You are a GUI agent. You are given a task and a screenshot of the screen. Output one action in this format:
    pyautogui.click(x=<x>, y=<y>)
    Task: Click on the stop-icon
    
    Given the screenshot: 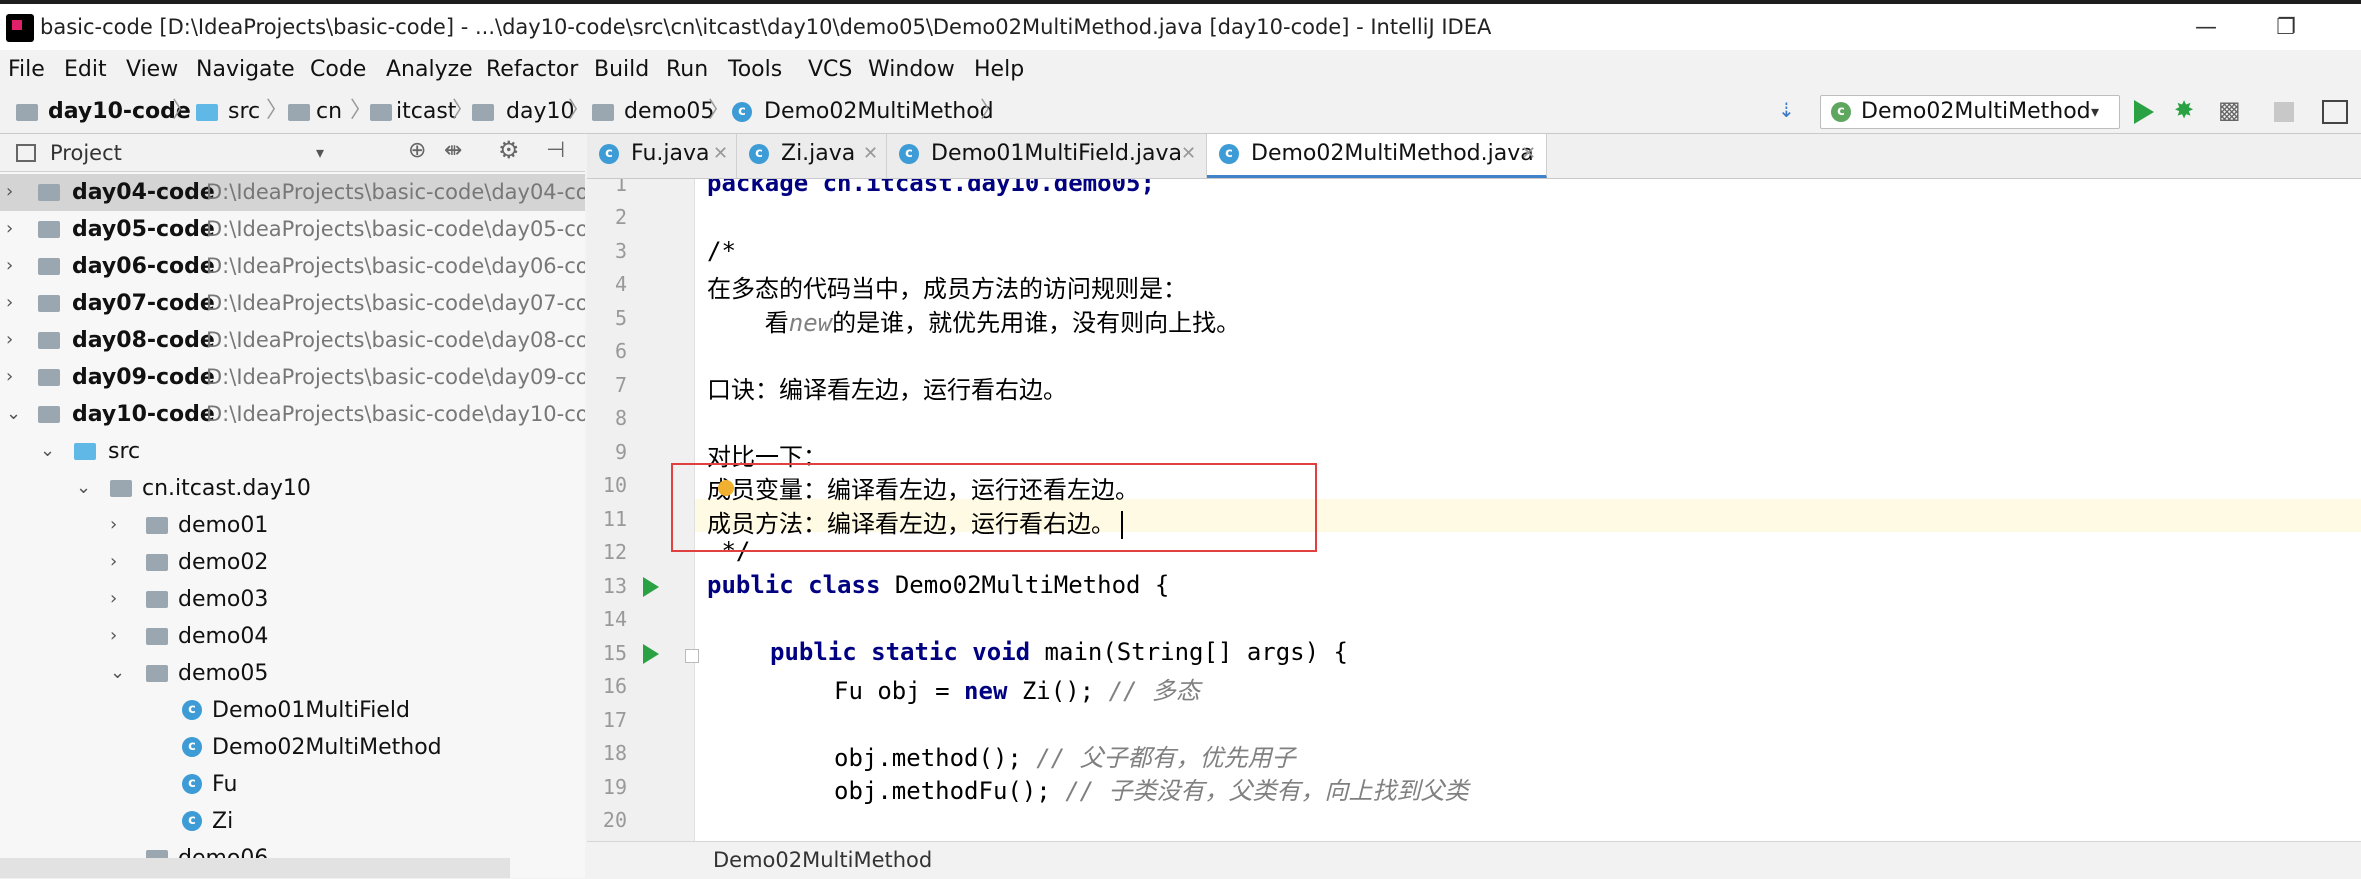 What is the action you would take?
    pyautogui.click(x=2284, y=112)
    